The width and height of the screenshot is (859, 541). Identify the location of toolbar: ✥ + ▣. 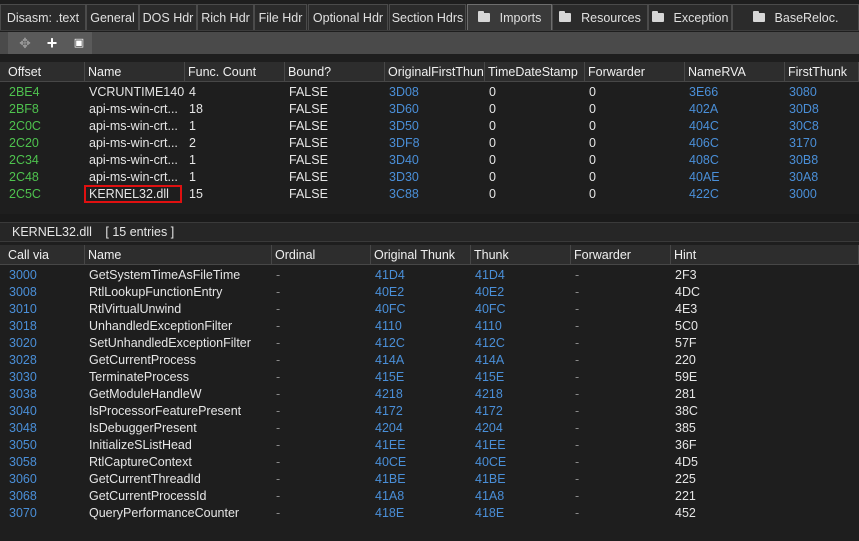
(429, 43).